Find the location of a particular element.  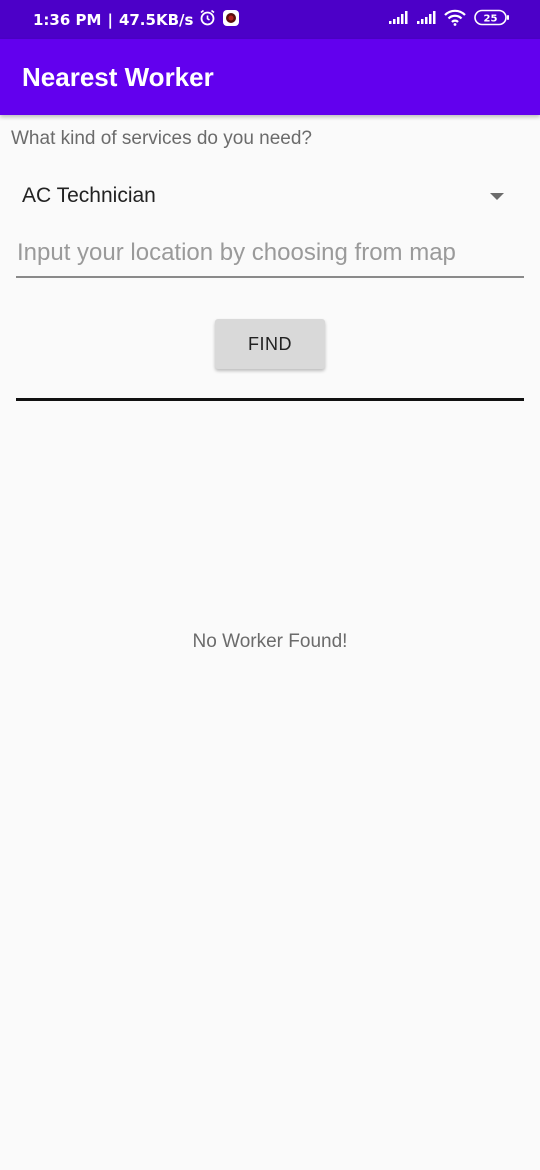

service-spinner-value: AC Technician is located at coordinates (89, 195).